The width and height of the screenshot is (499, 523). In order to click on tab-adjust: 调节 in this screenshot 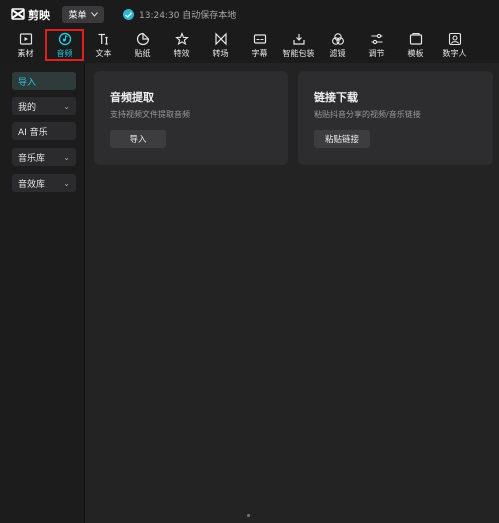, I will do `click(376, 45)`.